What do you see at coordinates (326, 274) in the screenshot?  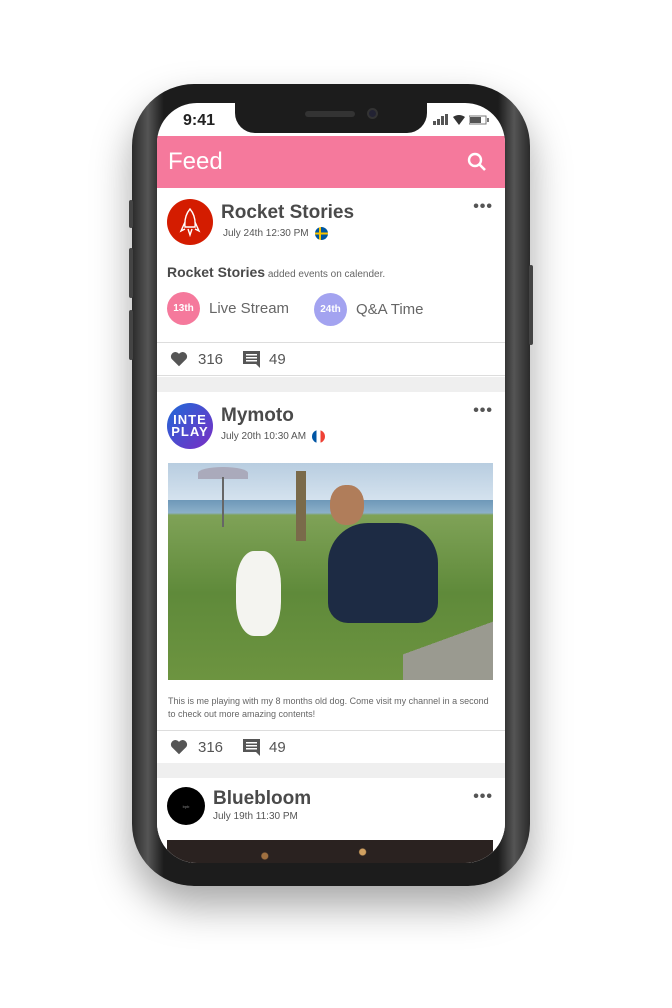 I see `activity-description: added events on calender.` at bounding box center [326, 274].